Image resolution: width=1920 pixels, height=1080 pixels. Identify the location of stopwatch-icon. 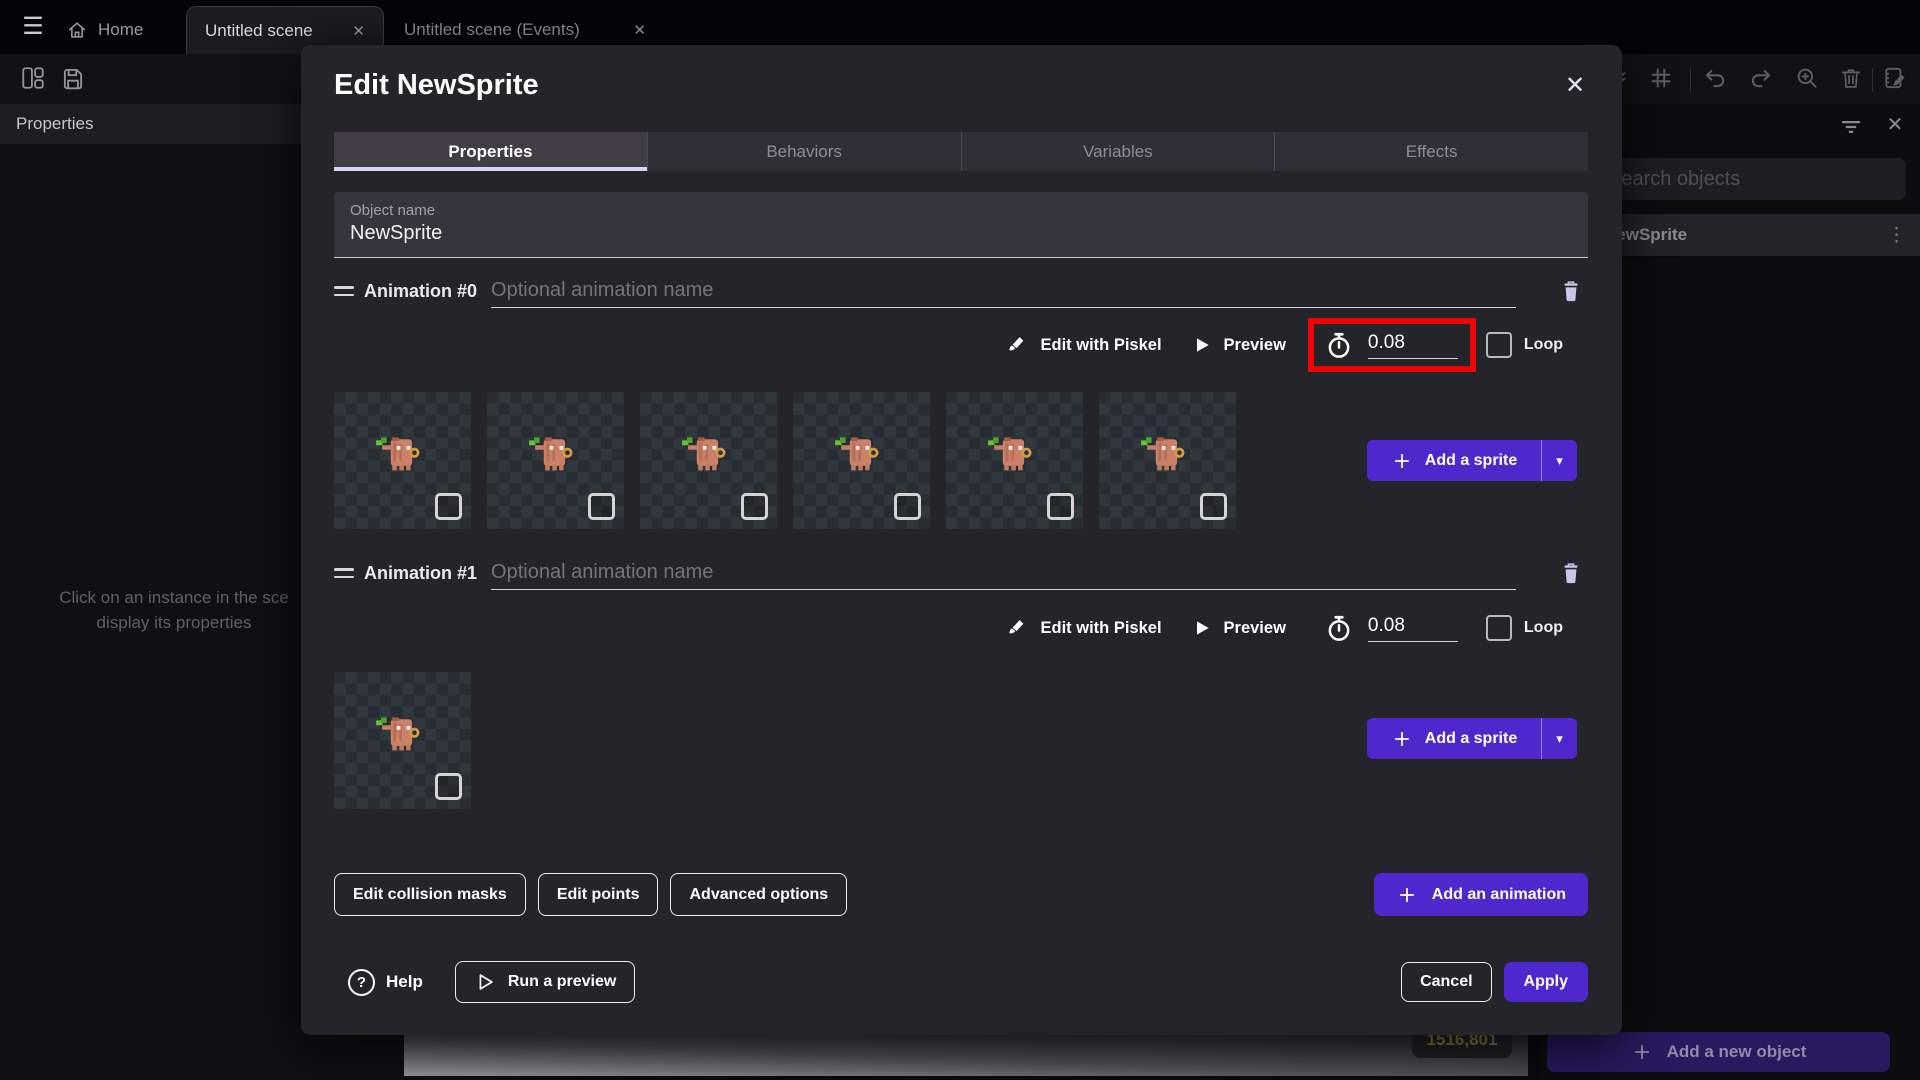
(1339, 345).